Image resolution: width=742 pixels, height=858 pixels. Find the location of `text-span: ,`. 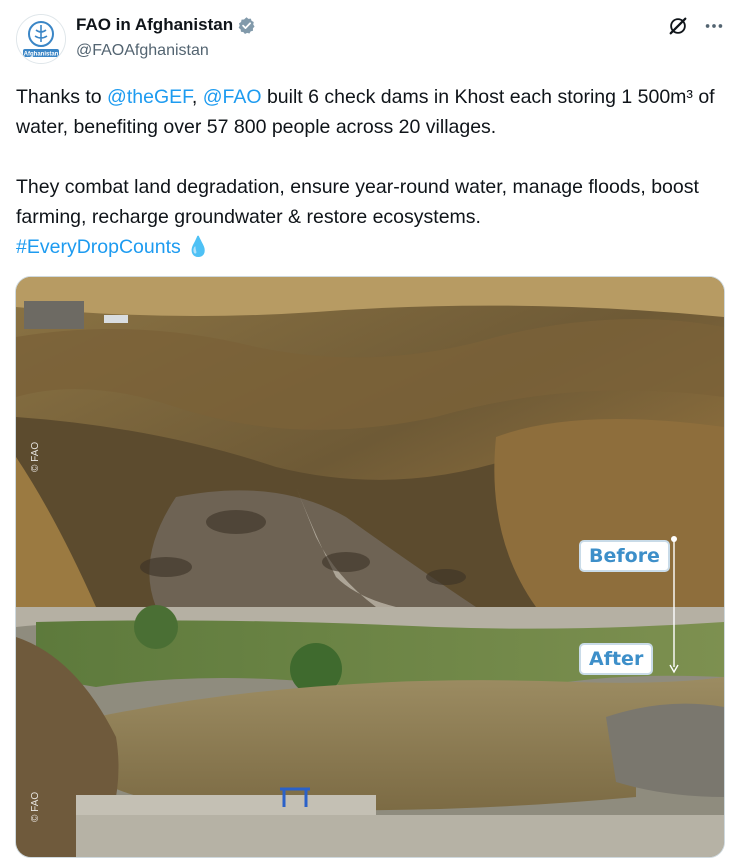

text-span: , is located at coordinates (197, 97).